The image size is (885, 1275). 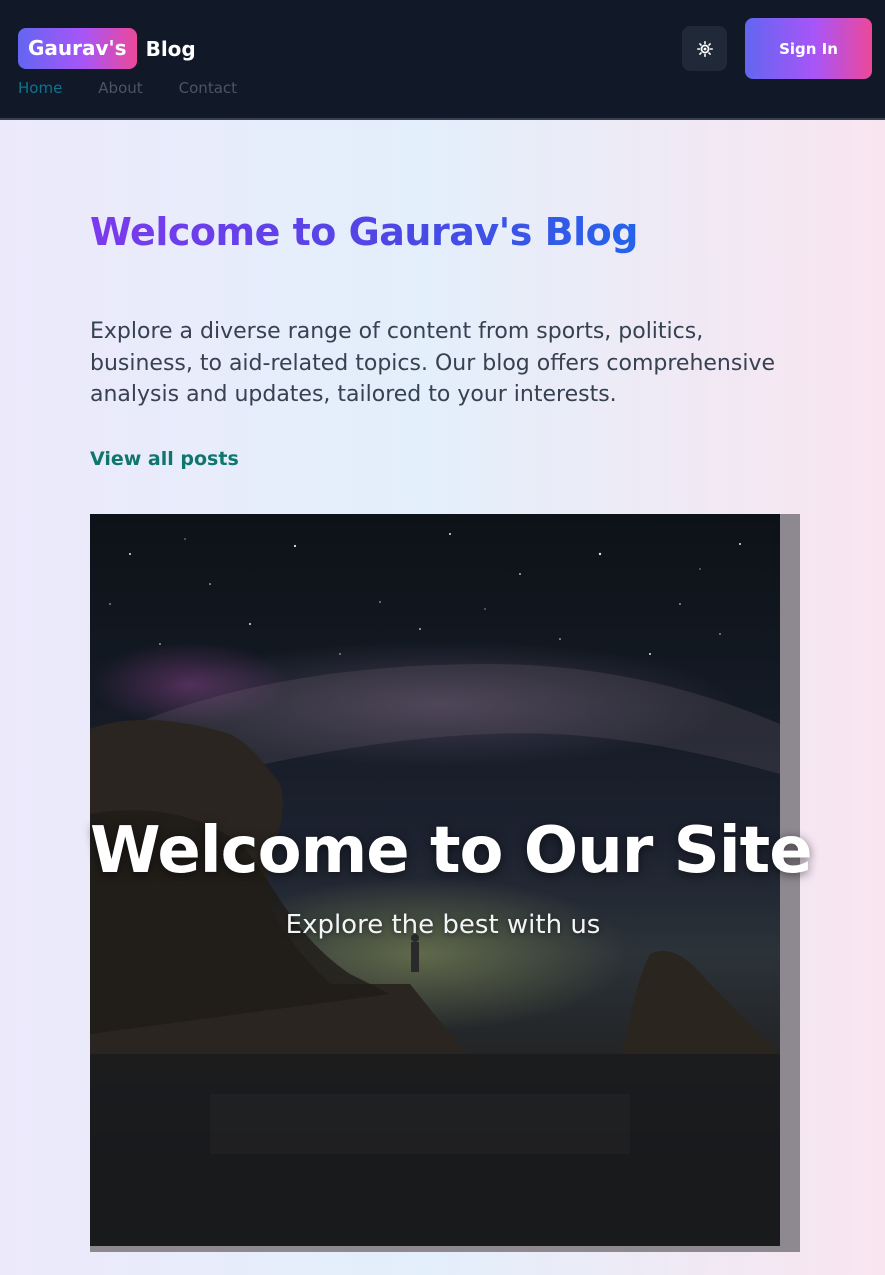 I want to click on hero-title: Welcome to Our Site, so click(x=451, y=851).